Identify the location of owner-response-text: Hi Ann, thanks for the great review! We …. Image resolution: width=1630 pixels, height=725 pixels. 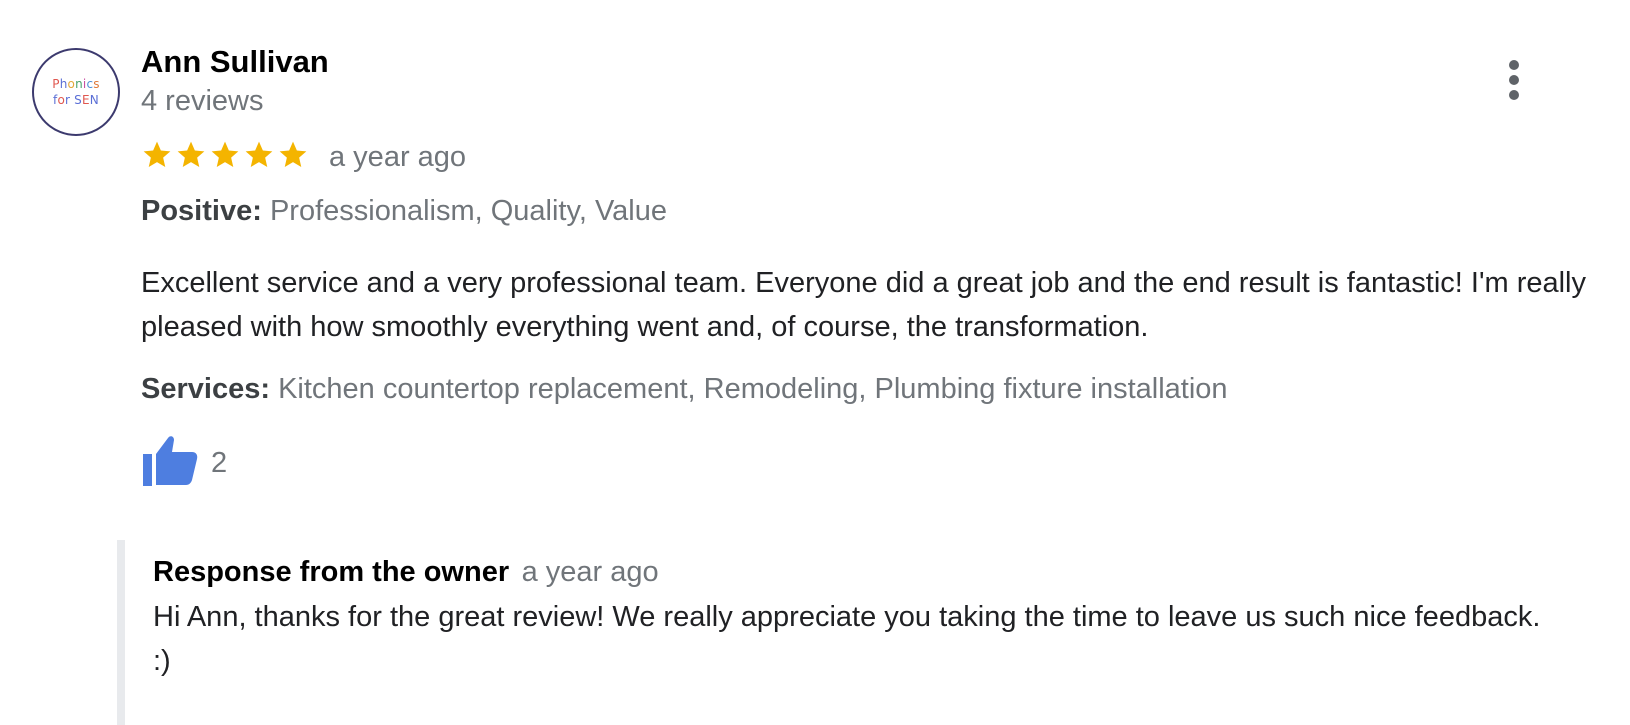
(847, 639).